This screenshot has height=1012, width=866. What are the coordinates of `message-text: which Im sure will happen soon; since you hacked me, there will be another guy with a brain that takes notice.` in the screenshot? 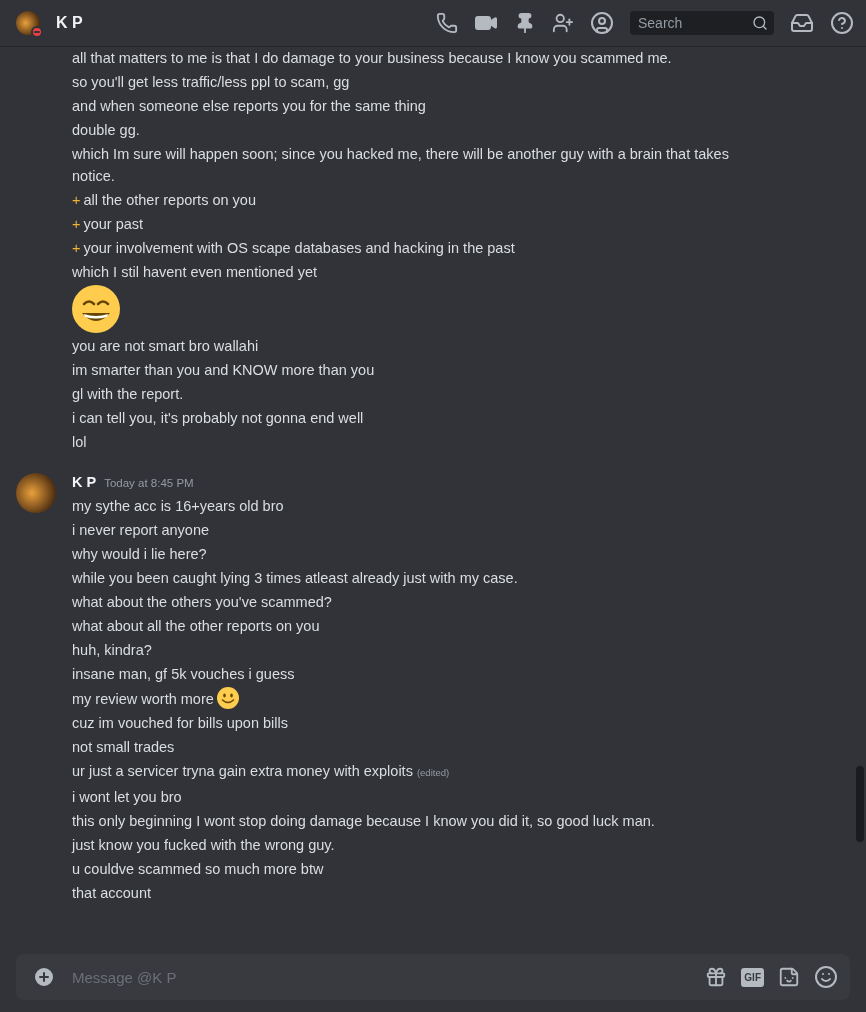 It's located at (401, 165).